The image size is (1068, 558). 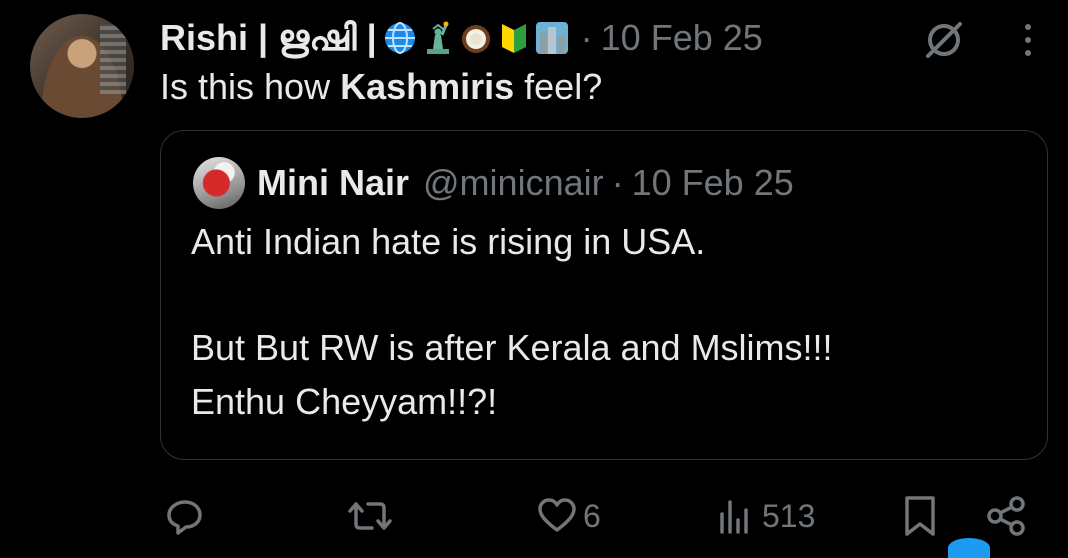 What do you see at coordinates (184, 517) in the screenshot?
I see `reply-icon` at bounding box center [184, 517].